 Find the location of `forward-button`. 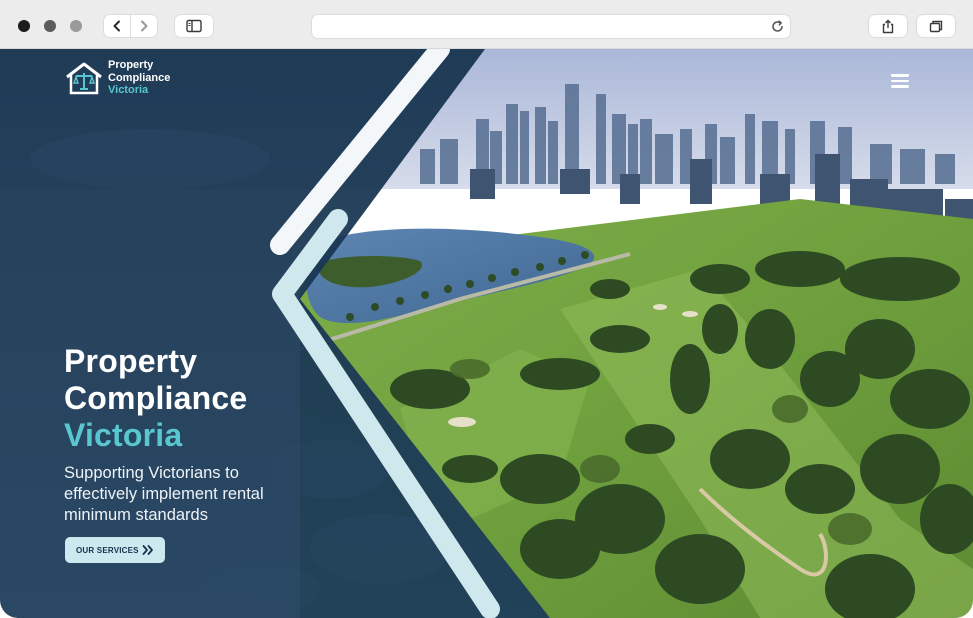

forward-button is located at coordinates (144, 26).